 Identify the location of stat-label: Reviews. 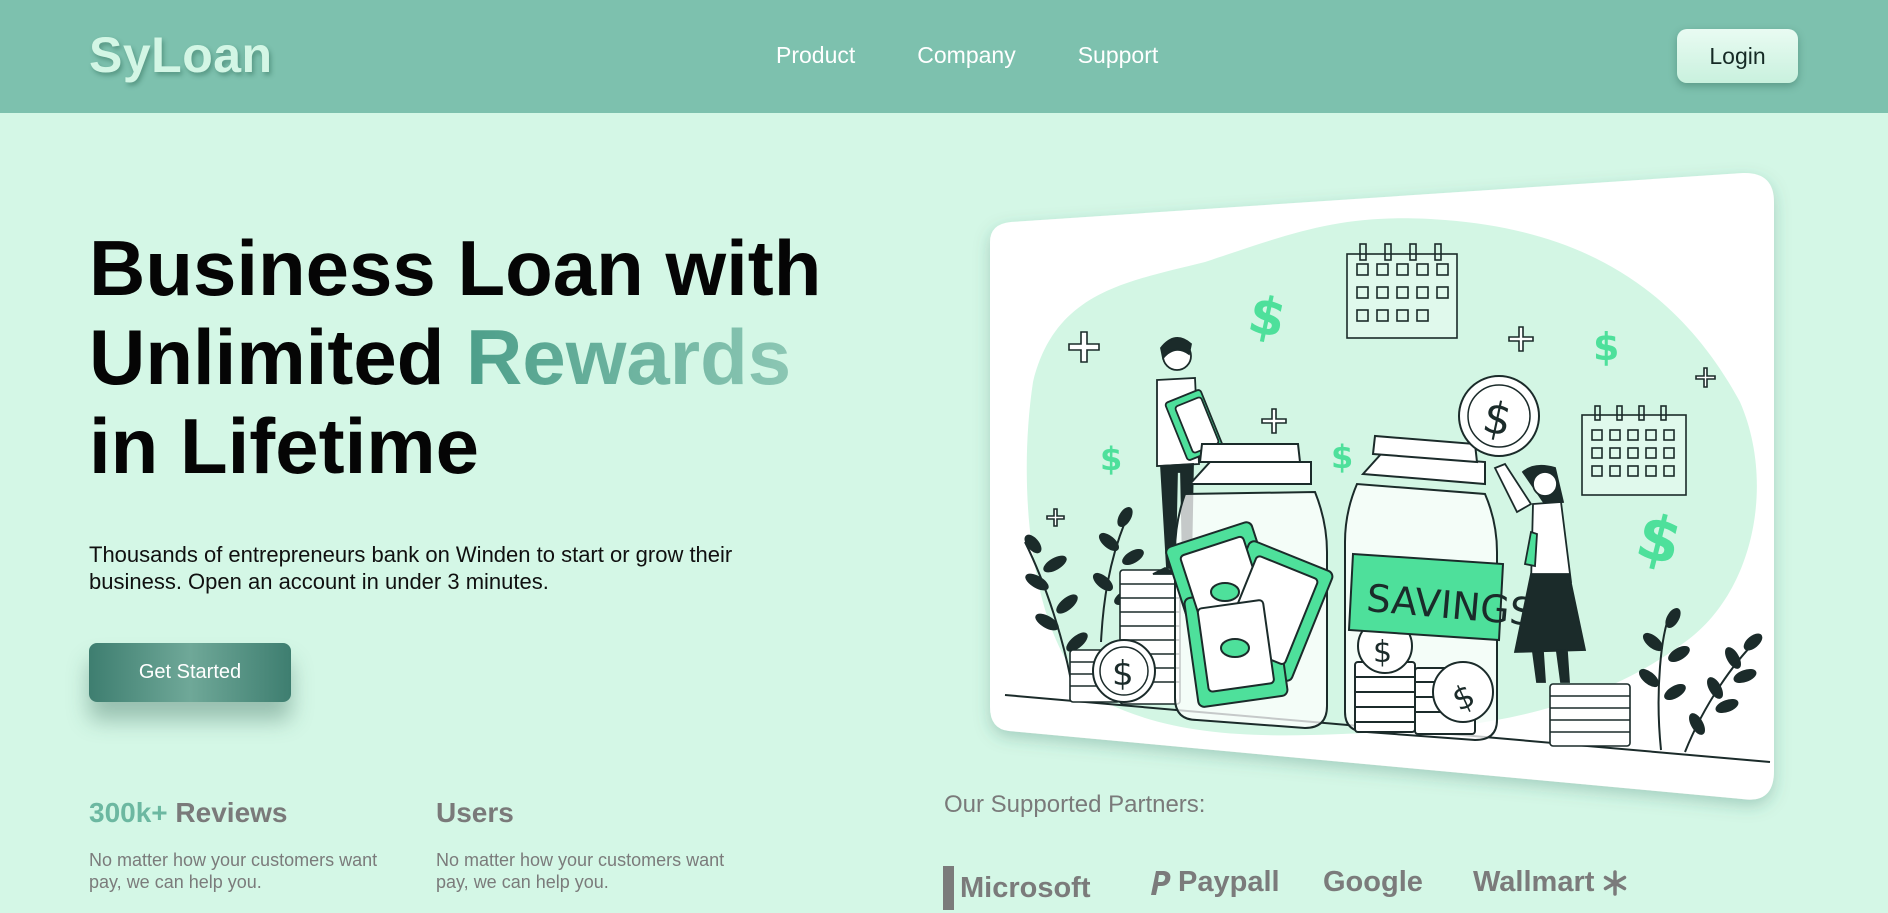
(231, 812).